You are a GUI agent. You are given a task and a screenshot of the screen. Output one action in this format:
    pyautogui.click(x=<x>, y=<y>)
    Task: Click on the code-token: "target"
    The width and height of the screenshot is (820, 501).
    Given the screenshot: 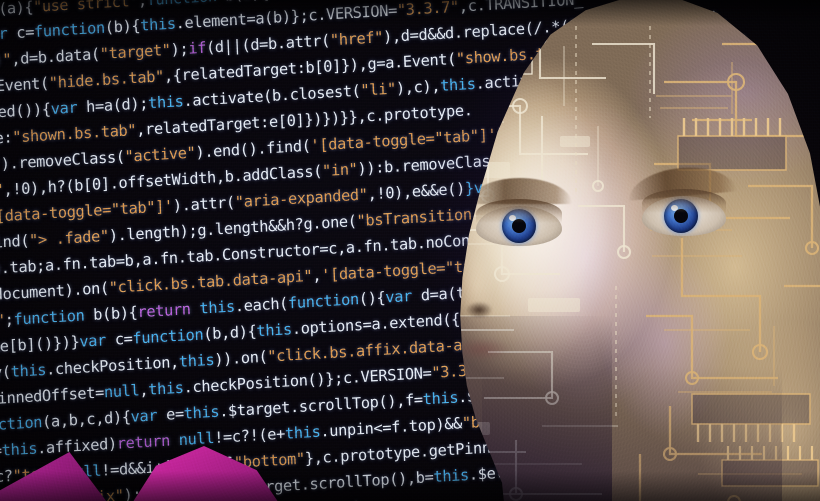 What is the action you would take?
    pyautogui.click(x=135, y=52)
    